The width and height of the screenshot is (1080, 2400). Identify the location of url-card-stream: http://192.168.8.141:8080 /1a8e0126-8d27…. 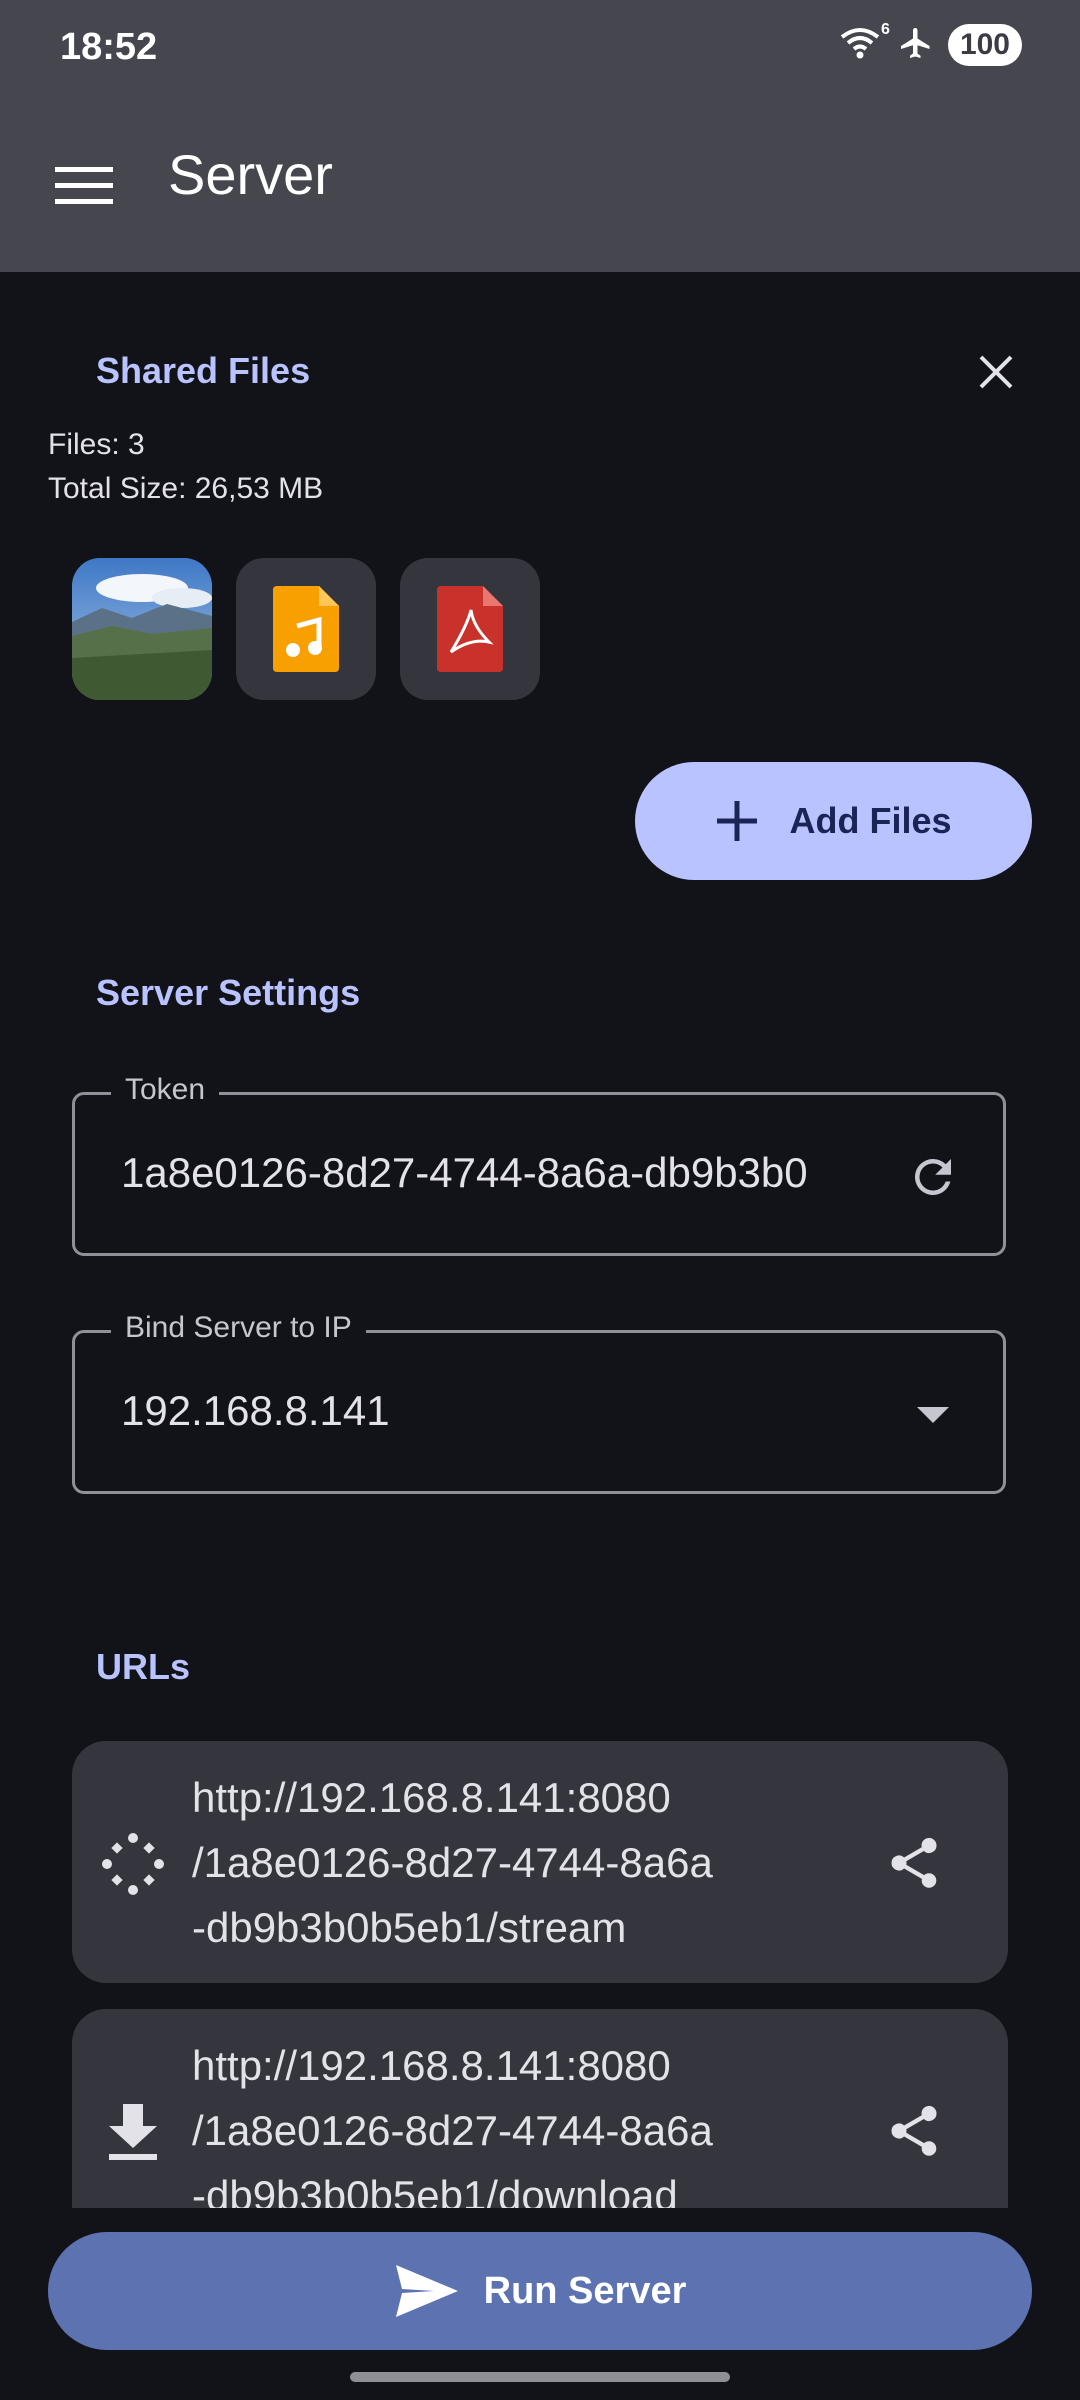
(540, 1862).